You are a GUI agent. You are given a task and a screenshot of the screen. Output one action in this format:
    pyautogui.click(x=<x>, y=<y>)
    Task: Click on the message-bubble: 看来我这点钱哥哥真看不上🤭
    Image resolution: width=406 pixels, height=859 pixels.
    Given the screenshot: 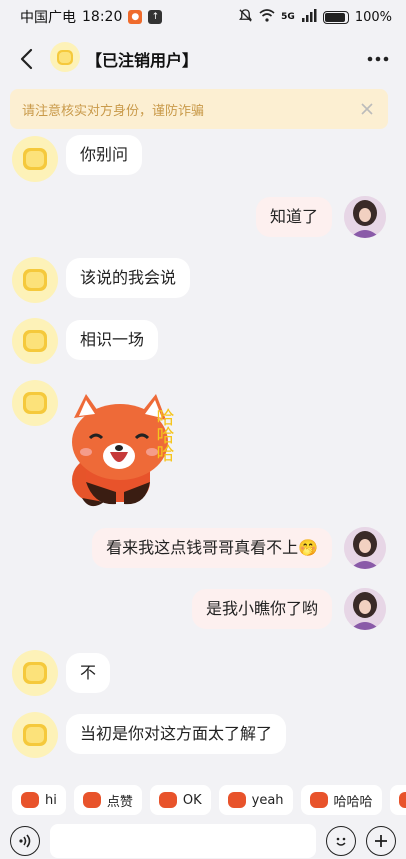 What is the action you would take?
    pyautogui.click(x=212, y=548)
    